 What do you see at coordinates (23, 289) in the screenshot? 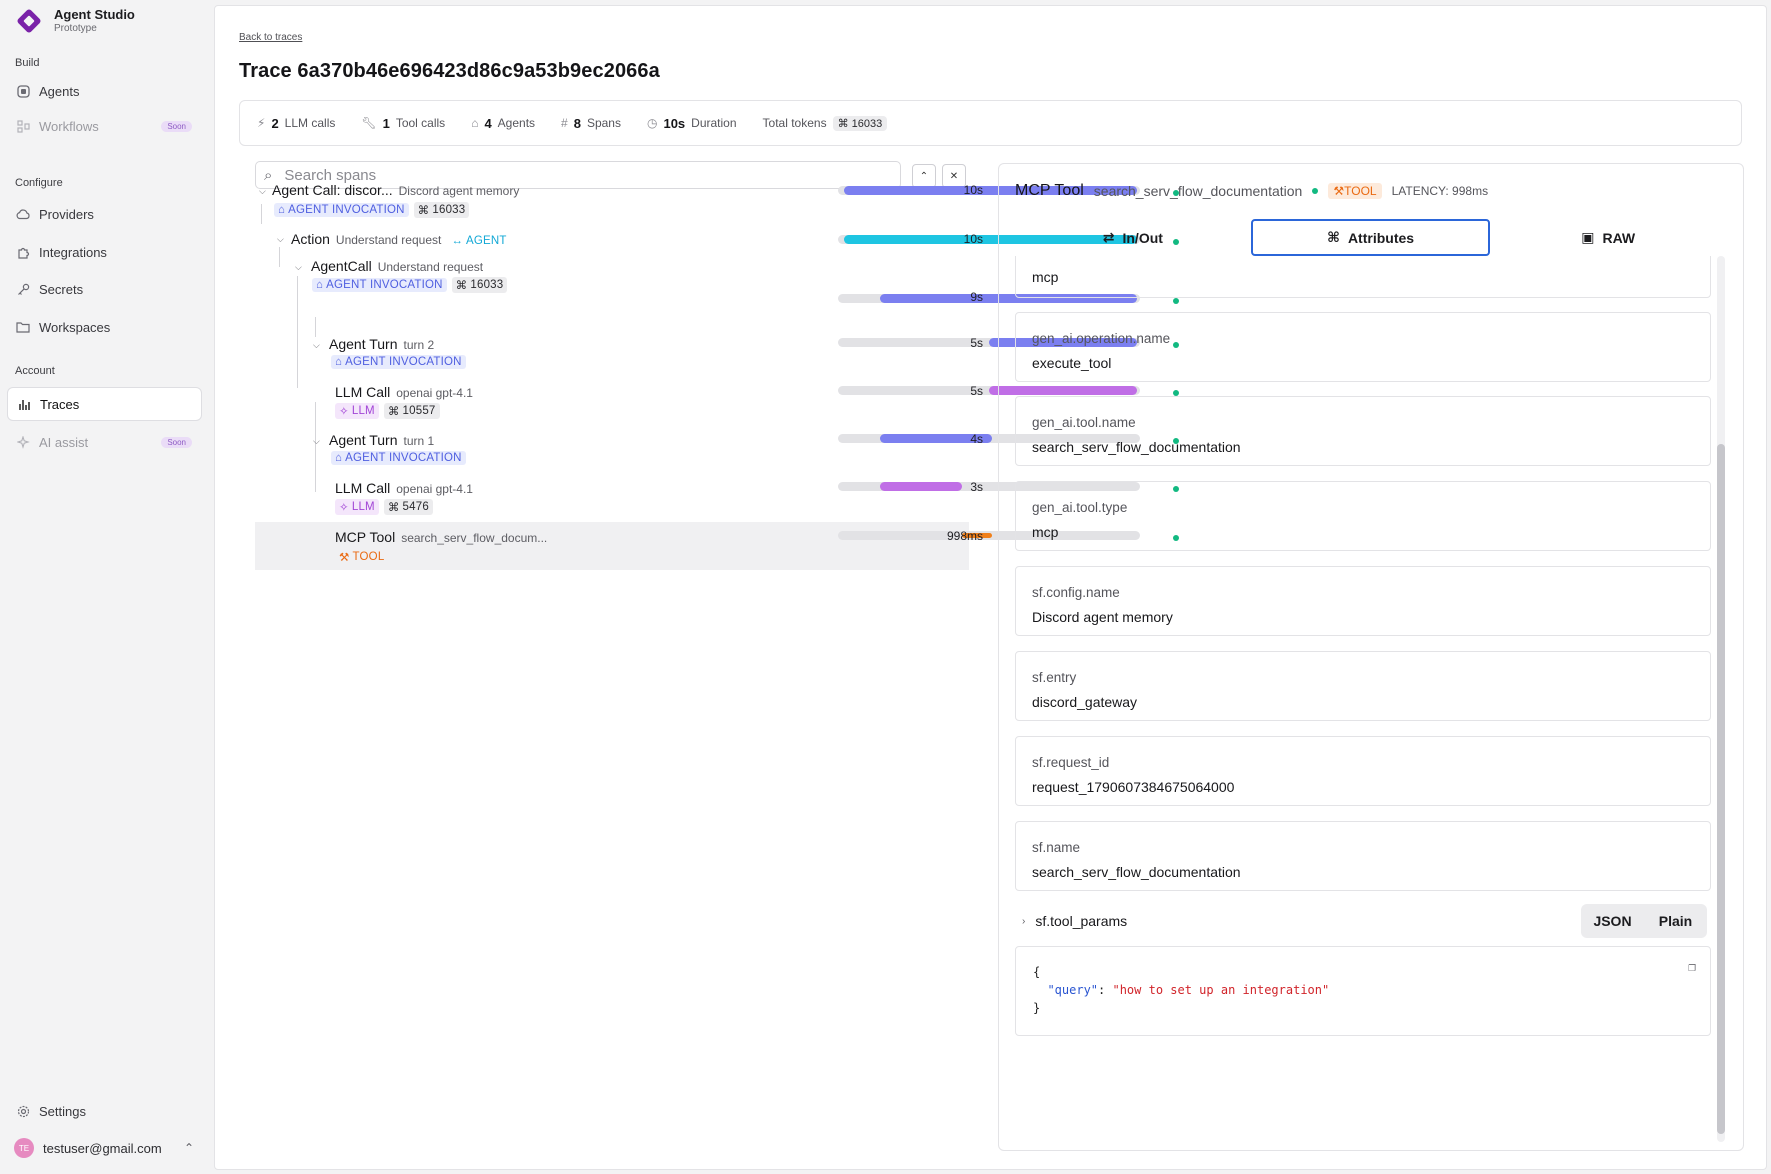
I see `key-icon` at bounding box center [23, 289].